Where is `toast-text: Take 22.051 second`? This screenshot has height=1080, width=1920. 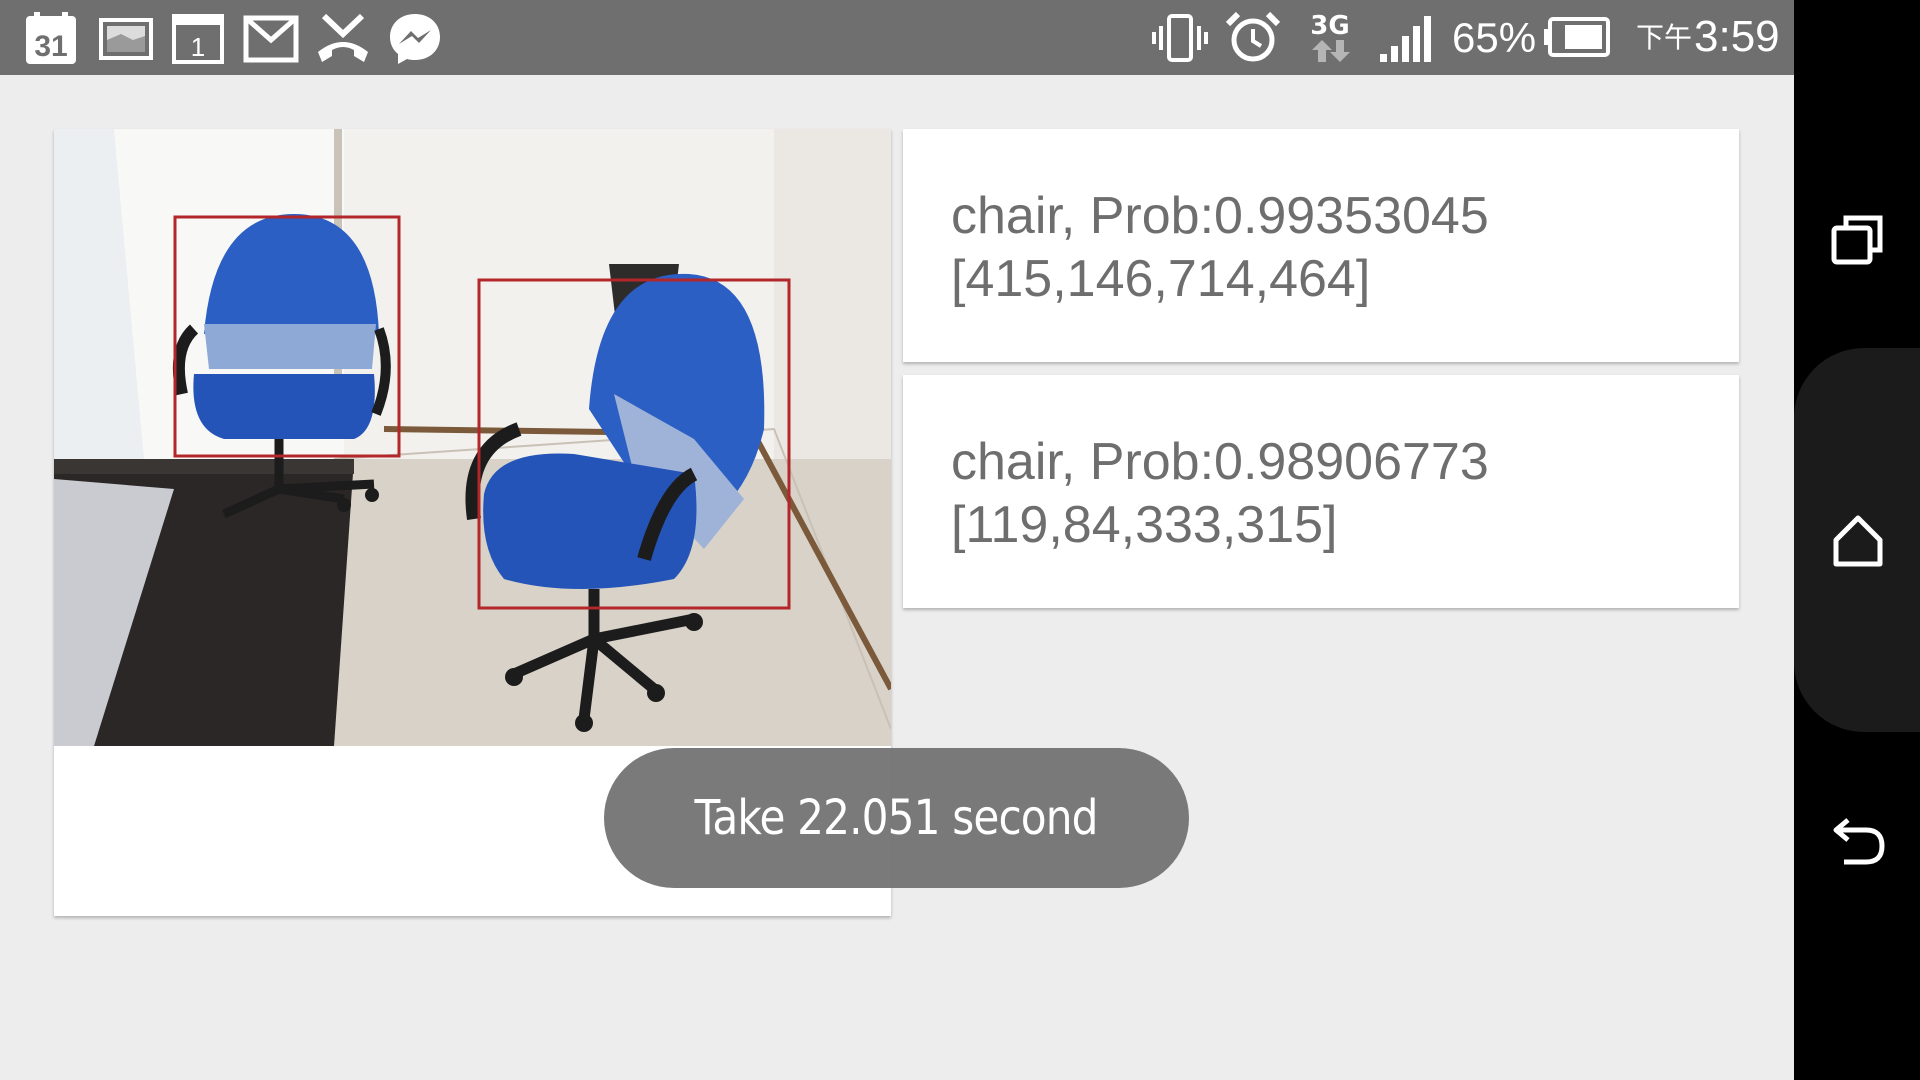 toast-text: Take 22.051 second is located at coordinates (896, 818).